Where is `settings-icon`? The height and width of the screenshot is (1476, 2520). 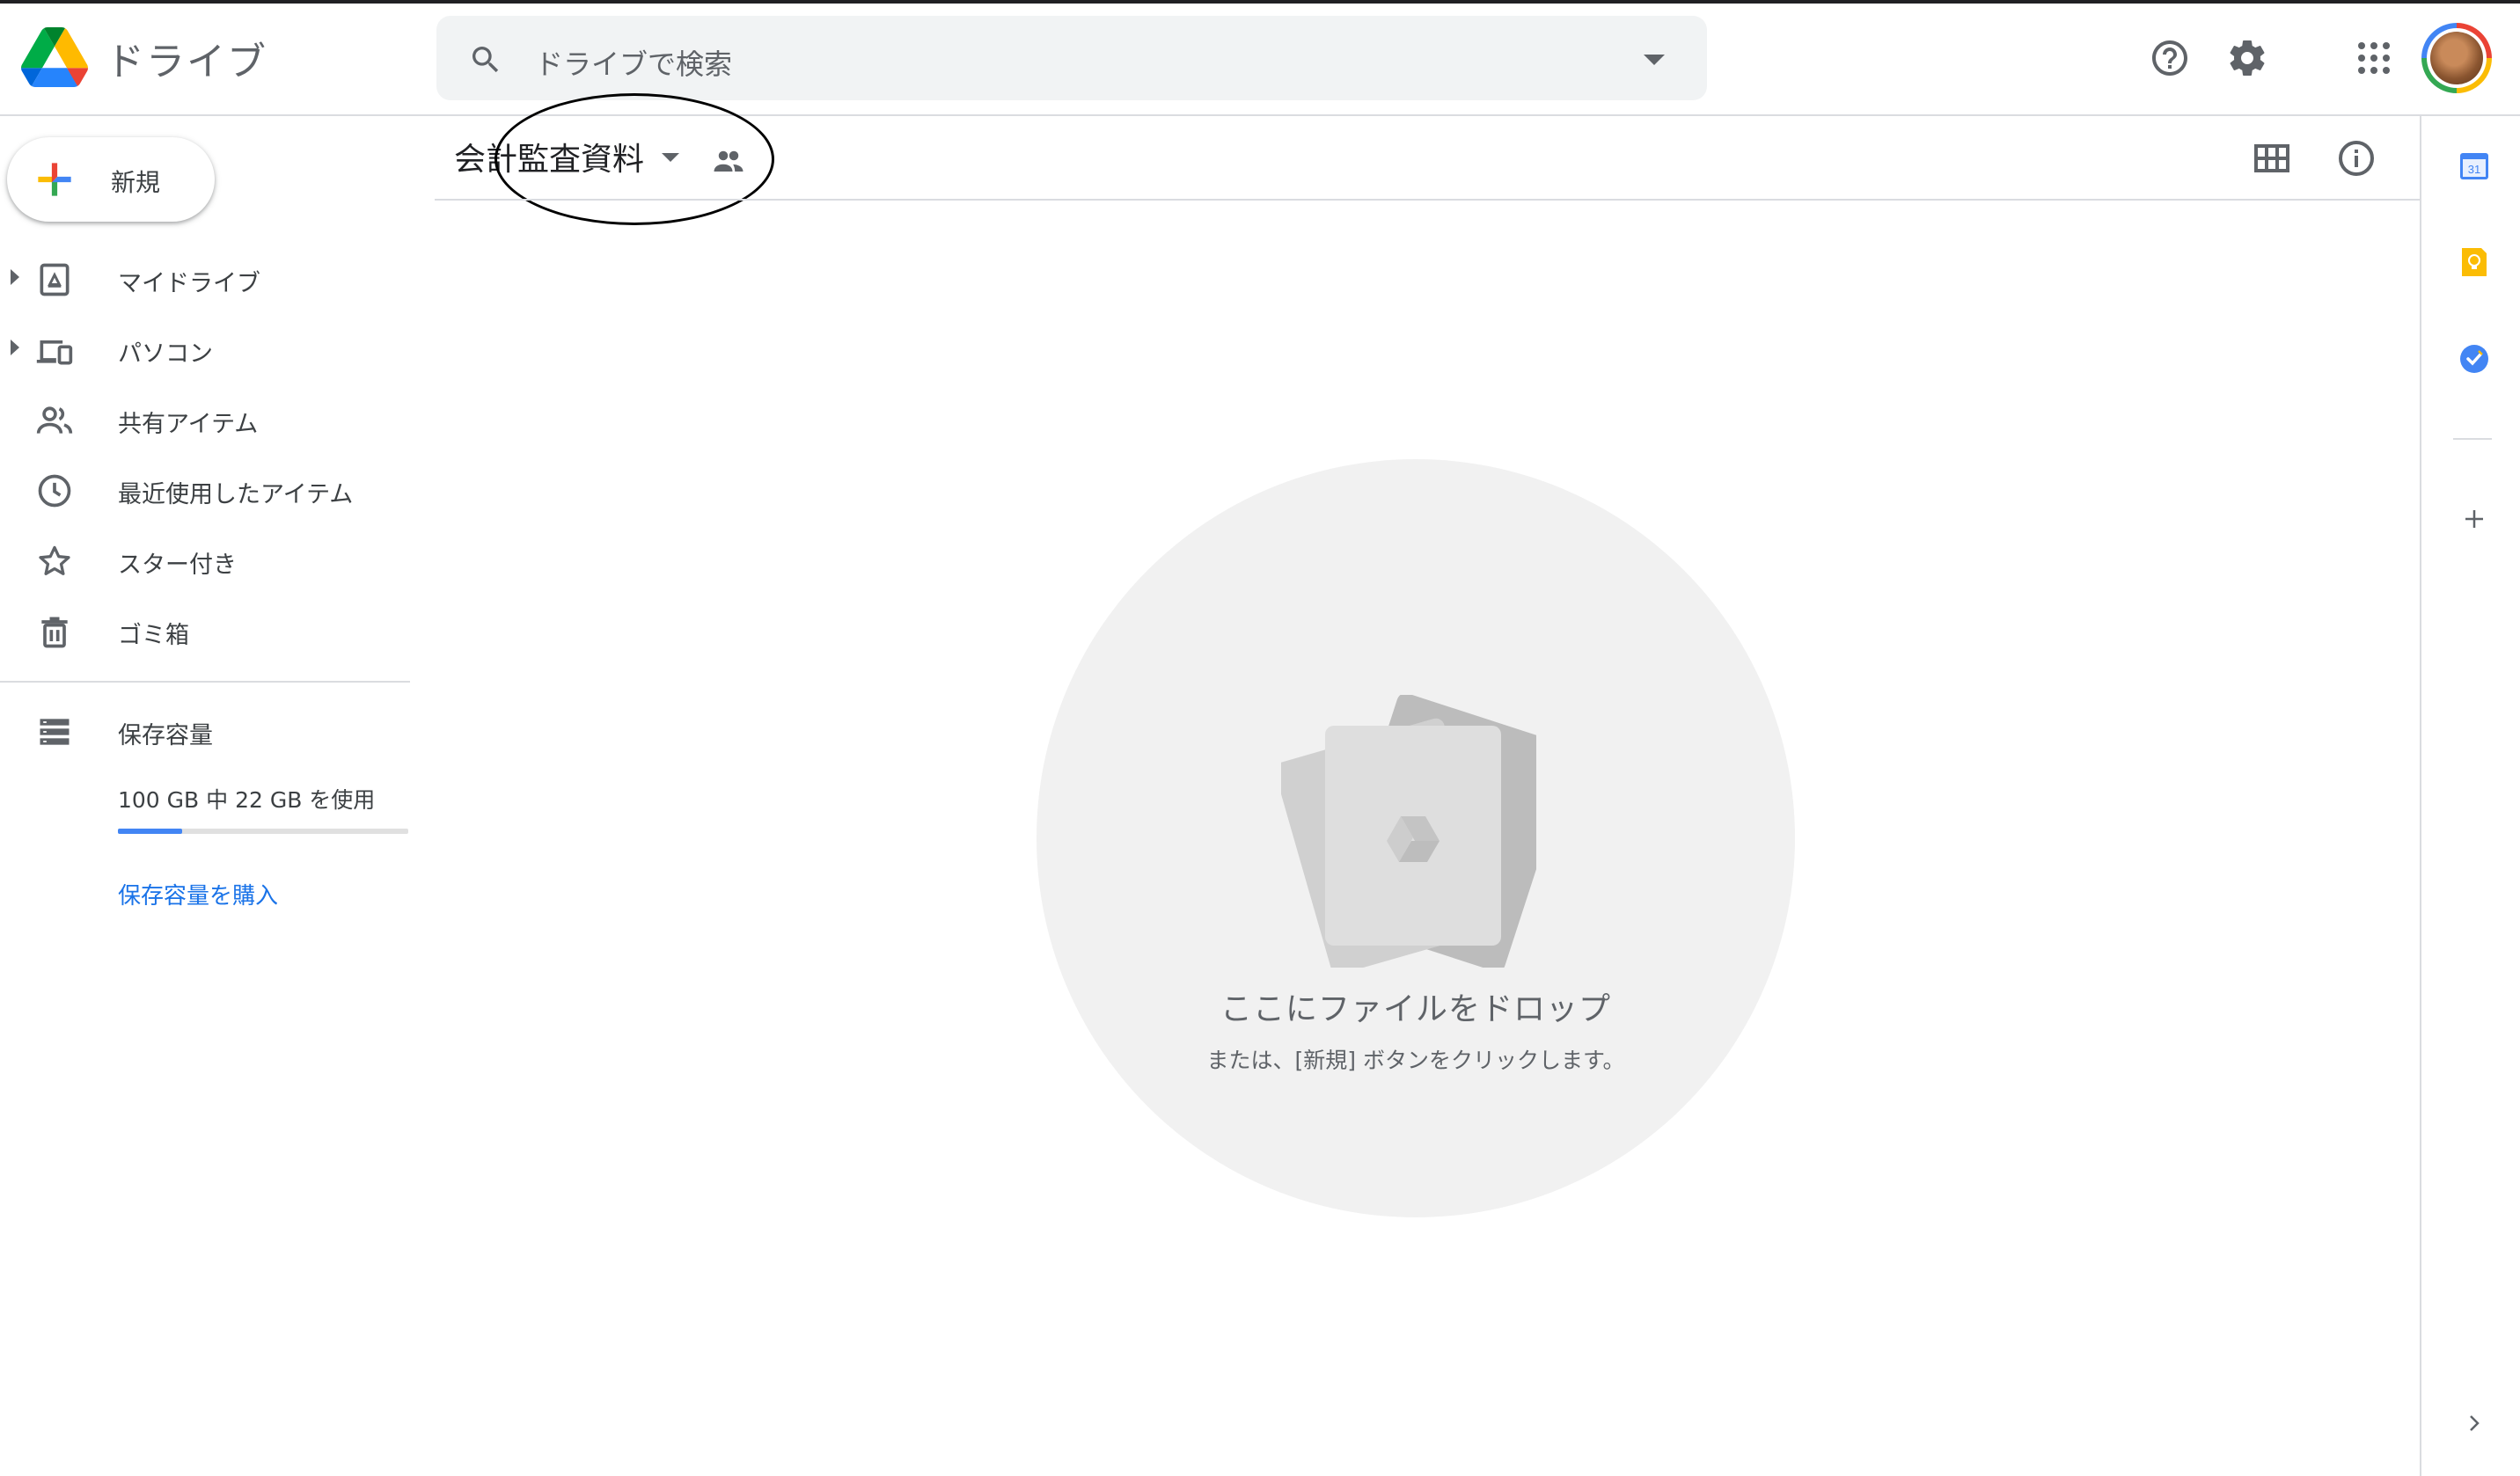 settings-icon is located at coordinates (2247, 58).